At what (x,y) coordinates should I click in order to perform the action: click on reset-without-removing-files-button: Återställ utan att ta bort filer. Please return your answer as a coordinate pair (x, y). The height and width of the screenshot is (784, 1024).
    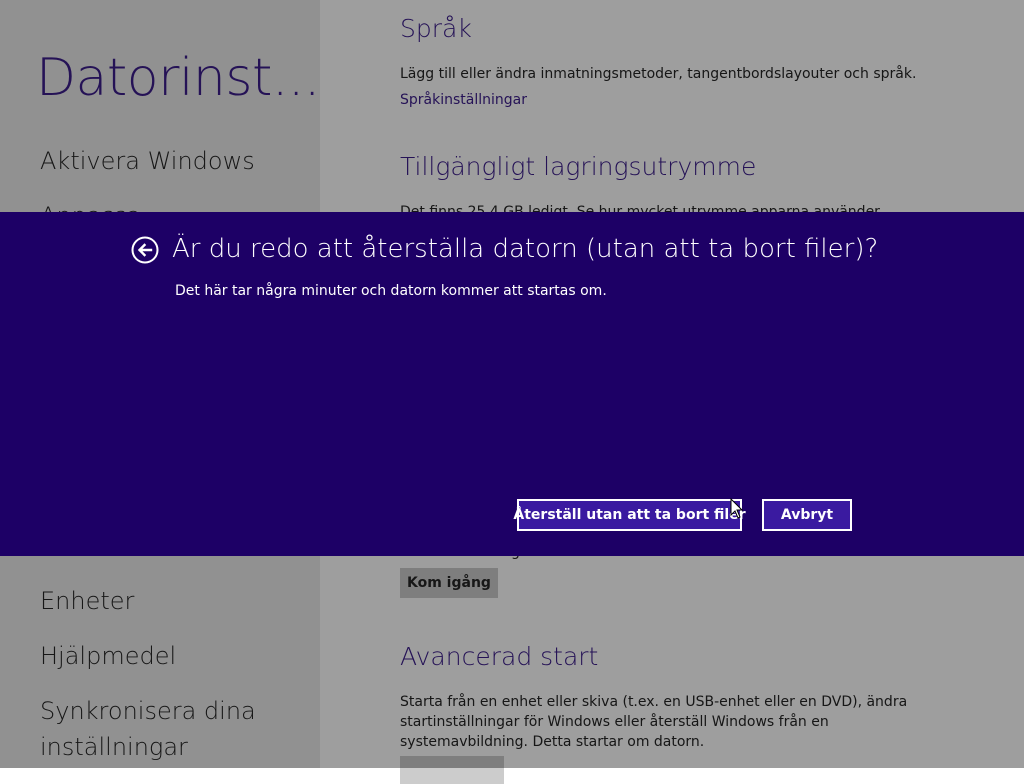
    Looking at the image, I should click on (629, 515).